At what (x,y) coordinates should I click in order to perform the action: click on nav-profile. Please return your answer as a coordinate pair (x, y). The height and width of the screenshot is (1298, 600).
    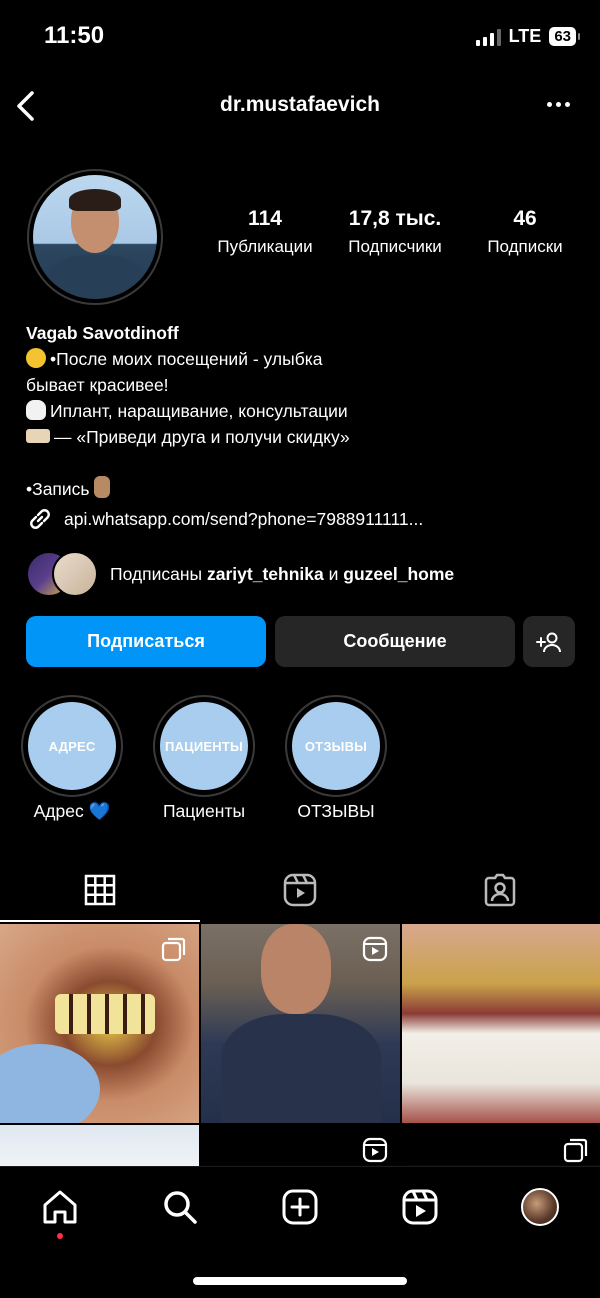
    Looking at the image, I should click on (540, 1207).